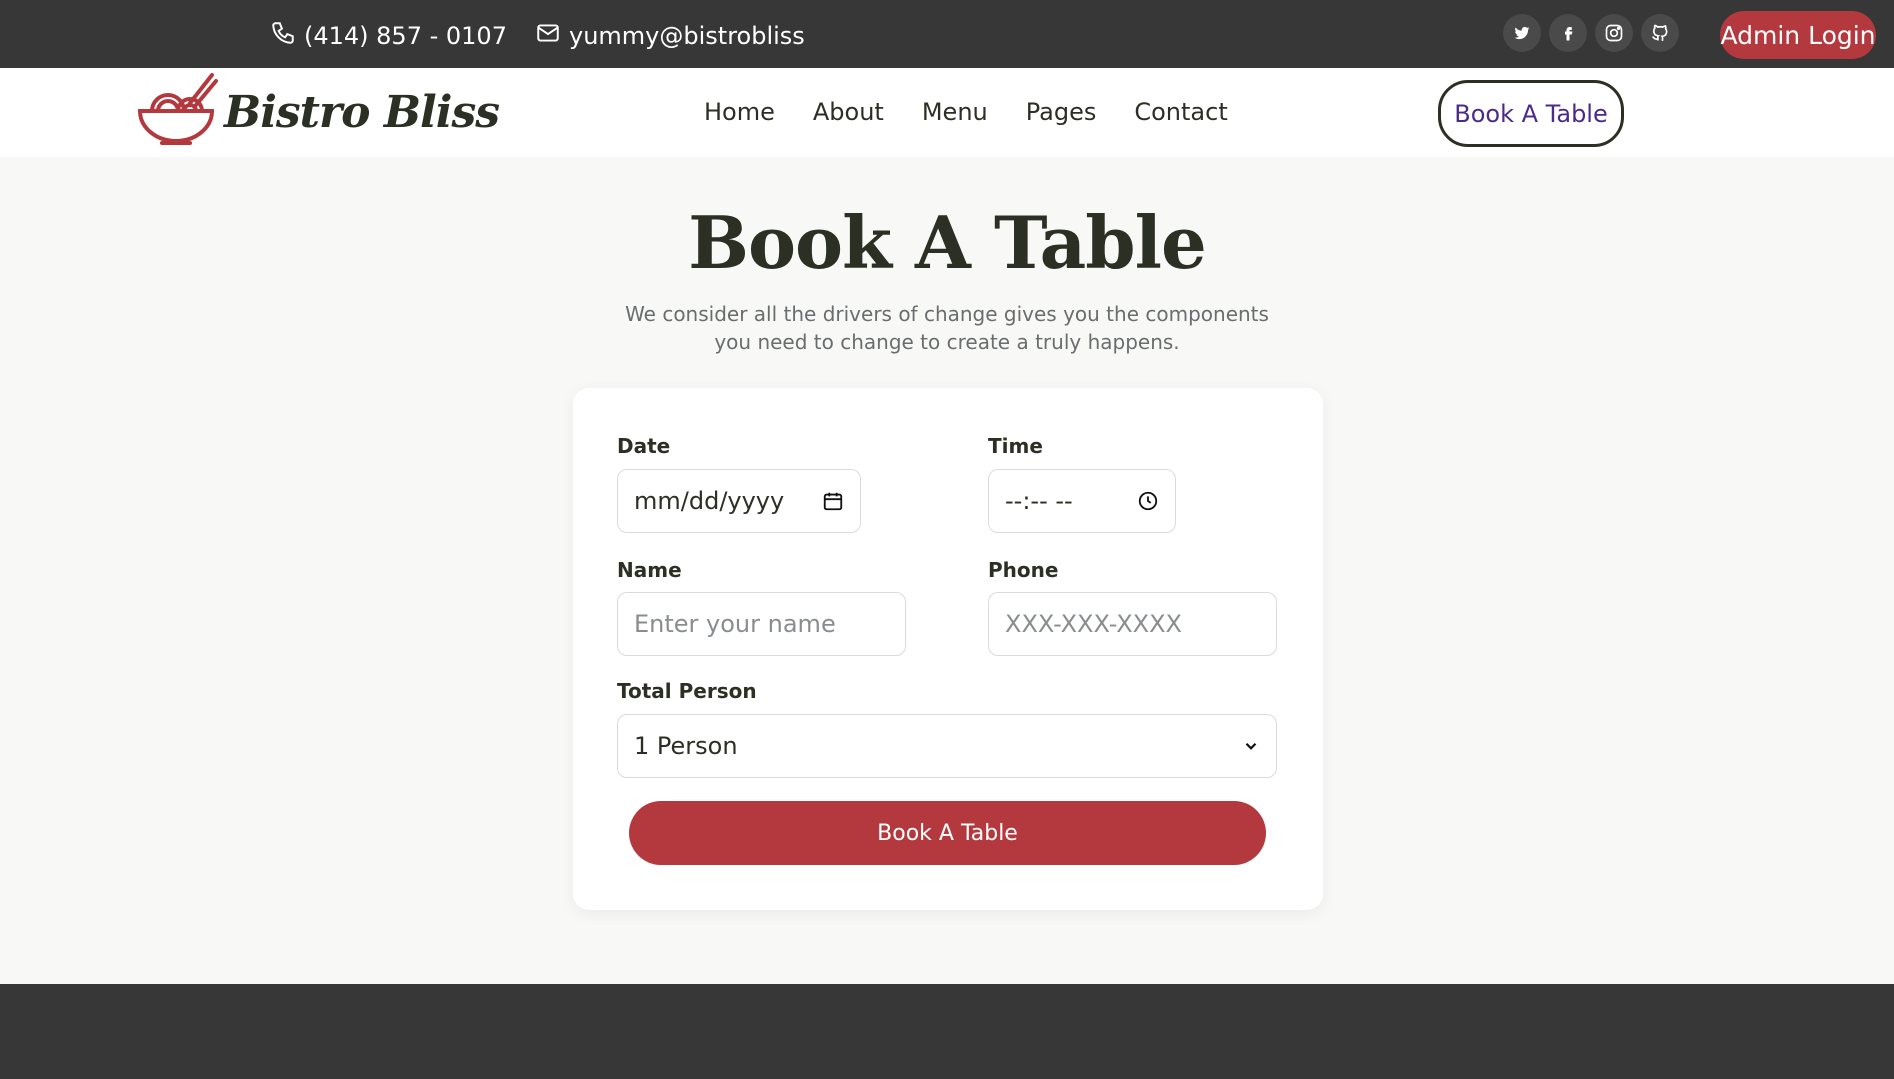 Image resolution: width=1894 pixels, height=1079 pixels. I want to click on noodle-bowl-icon, so click(176, 113).